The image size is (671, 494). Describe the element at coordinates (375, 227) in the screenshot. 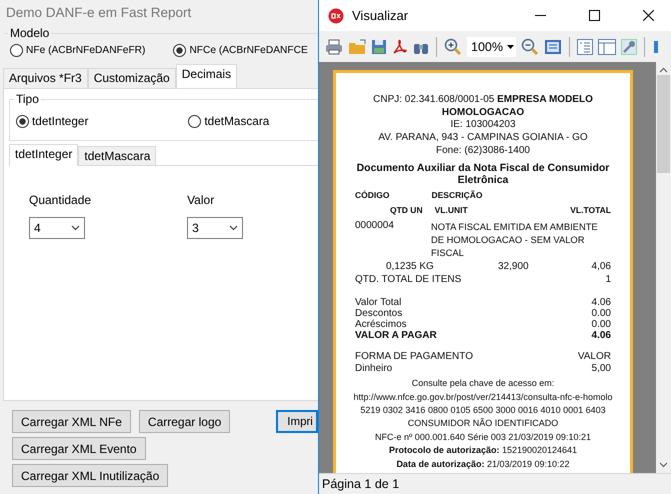

I see `item-code: 0000004` at that location.